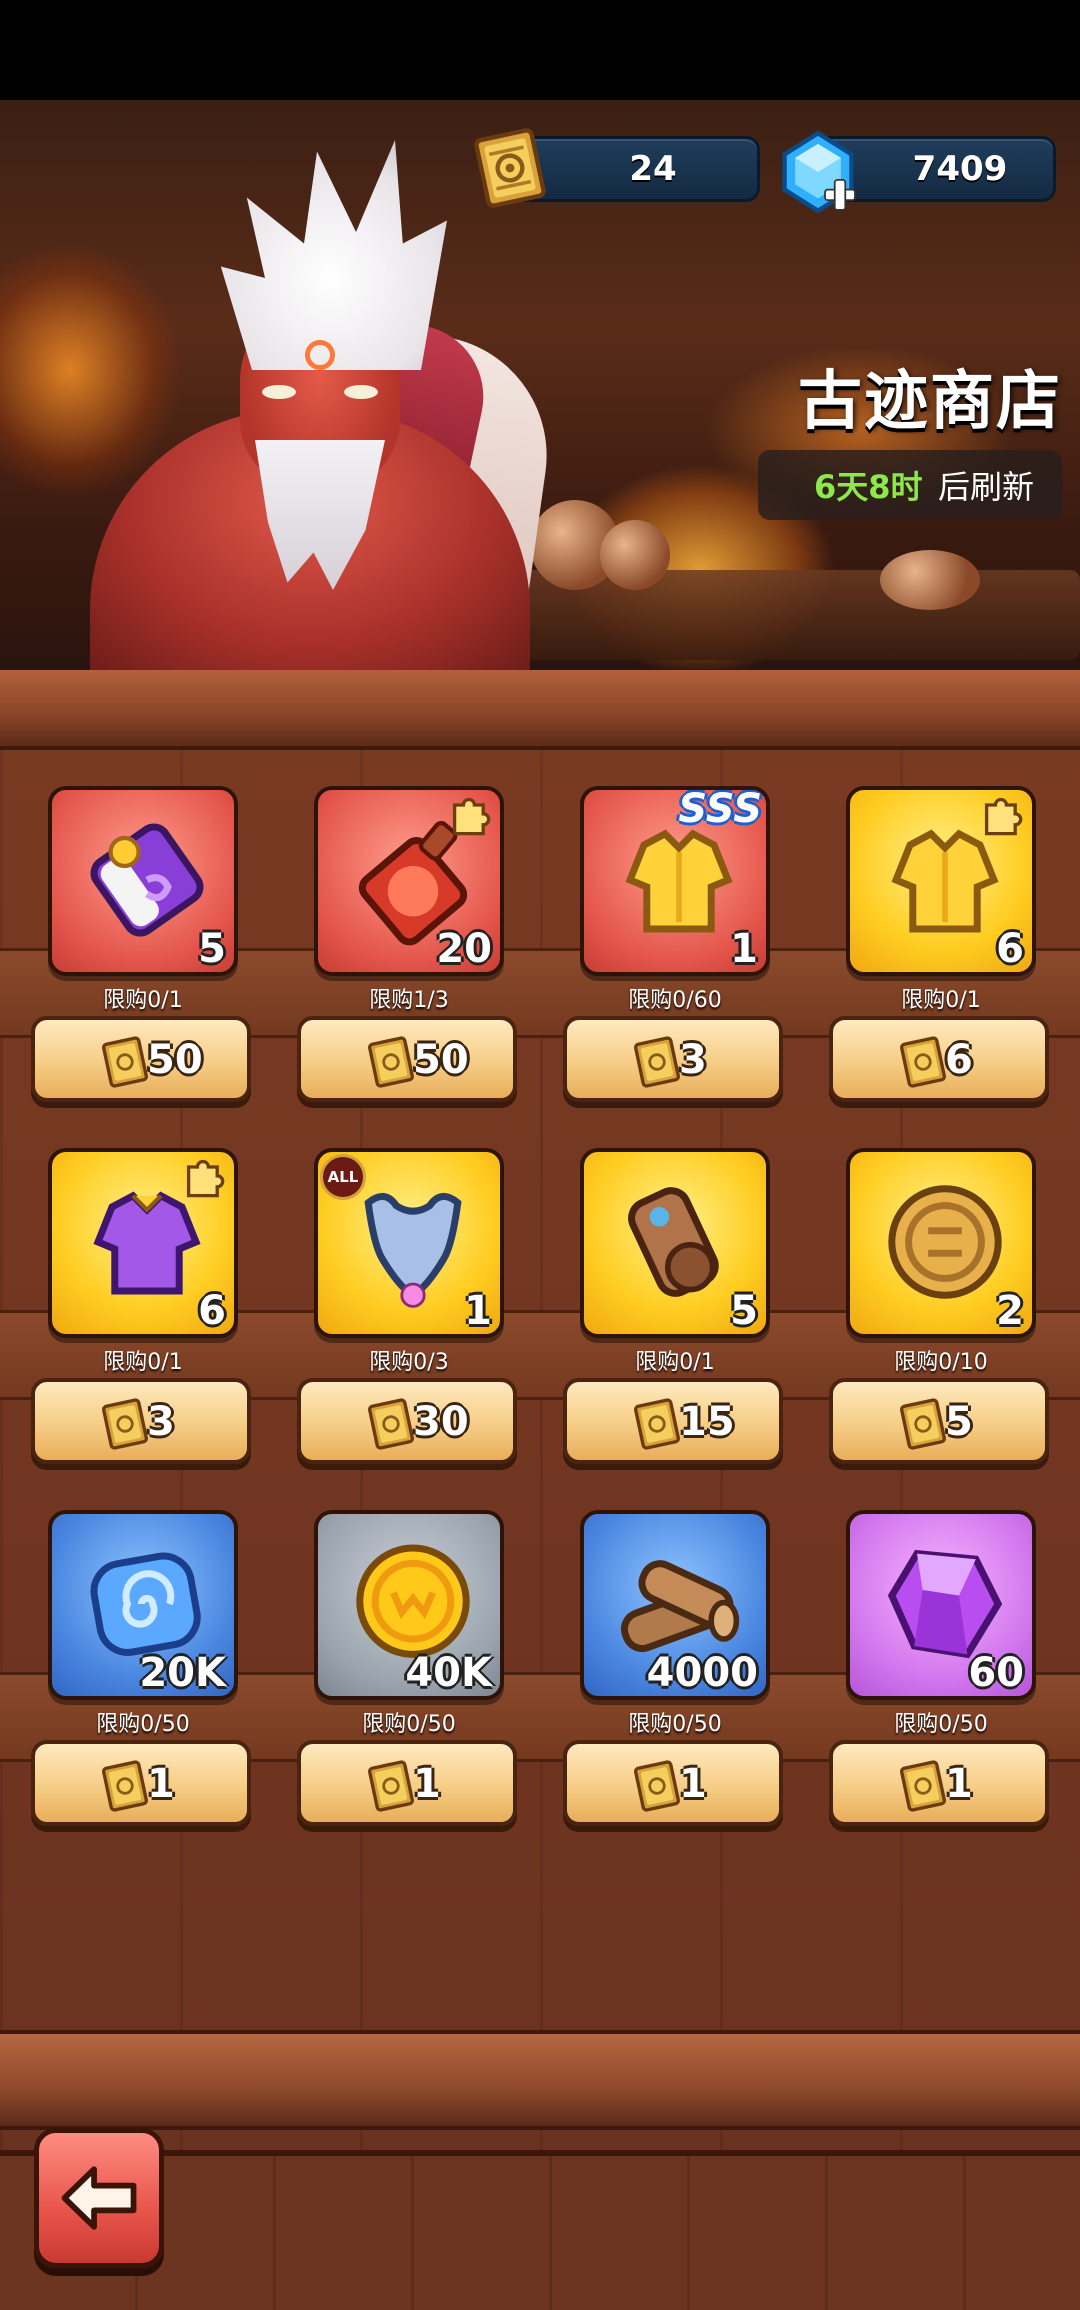  Describe the element at coordinates (819, 172) in the screenshot. I see `blue-gem-icon` at that location.